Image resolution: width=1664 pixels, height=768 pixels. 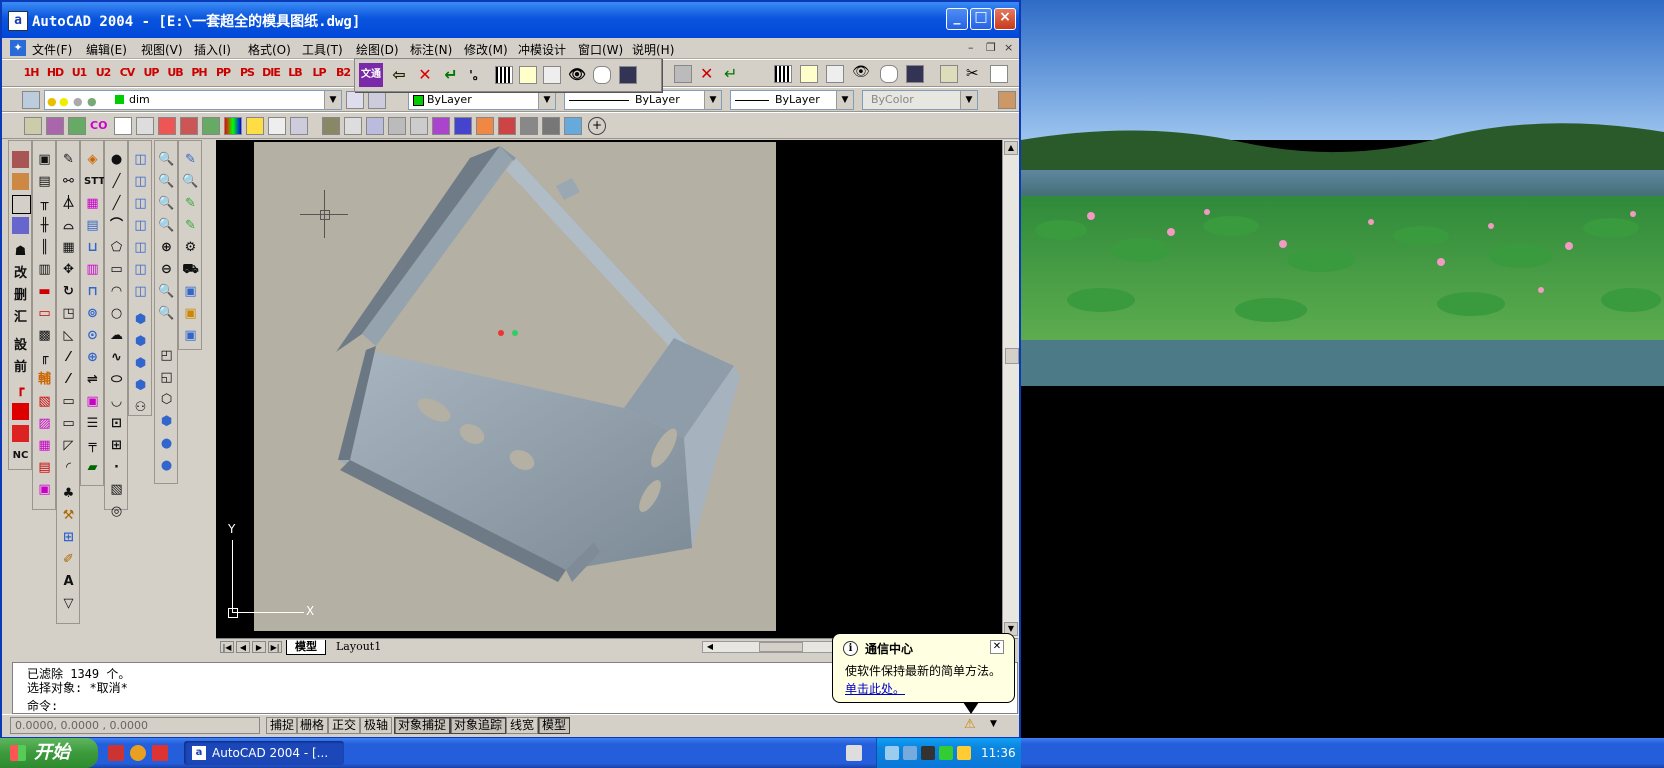 What do you see at coordinates (653, 49) in the screenshot?
I see `menu-help: 说明(H)` at bounding box center [653, 49].